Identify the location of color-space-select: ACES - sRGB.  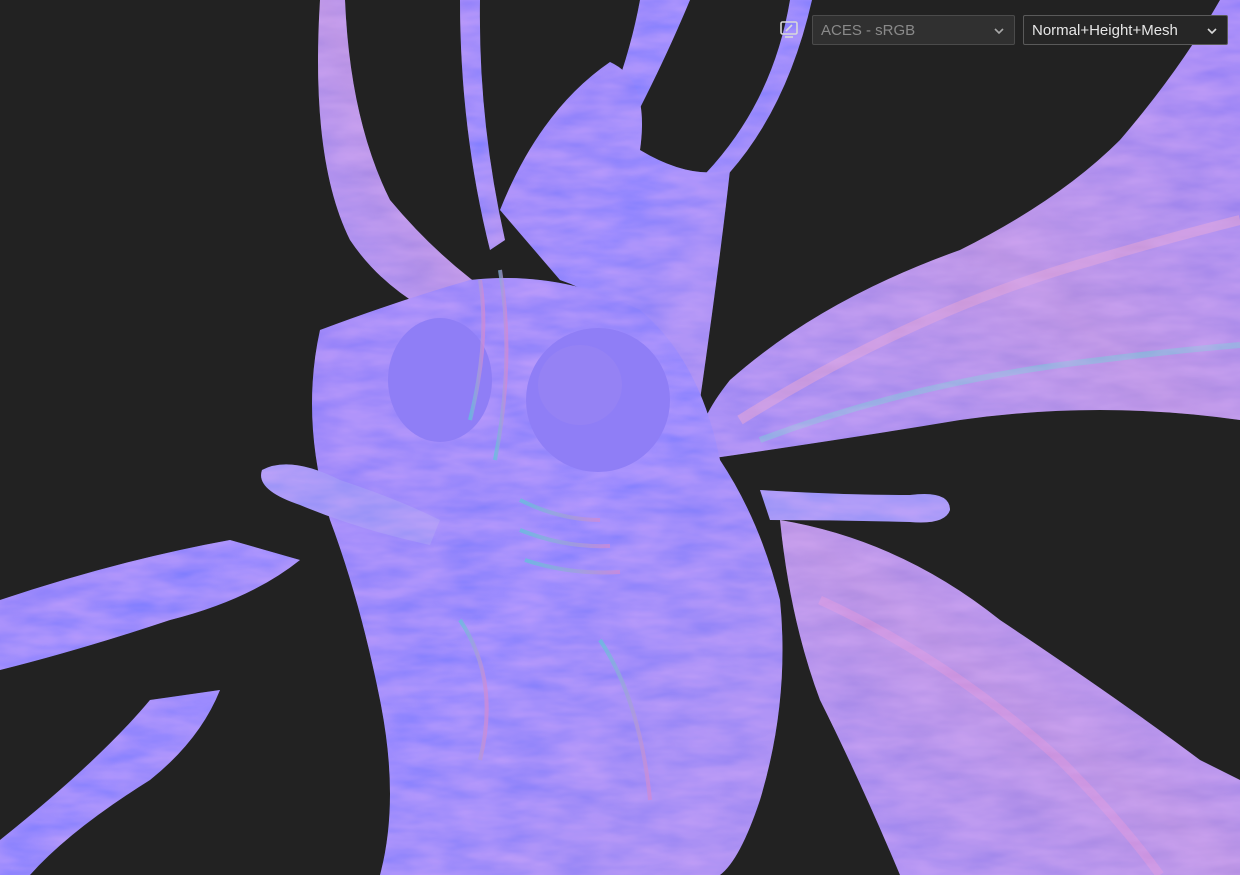
(913, 30).